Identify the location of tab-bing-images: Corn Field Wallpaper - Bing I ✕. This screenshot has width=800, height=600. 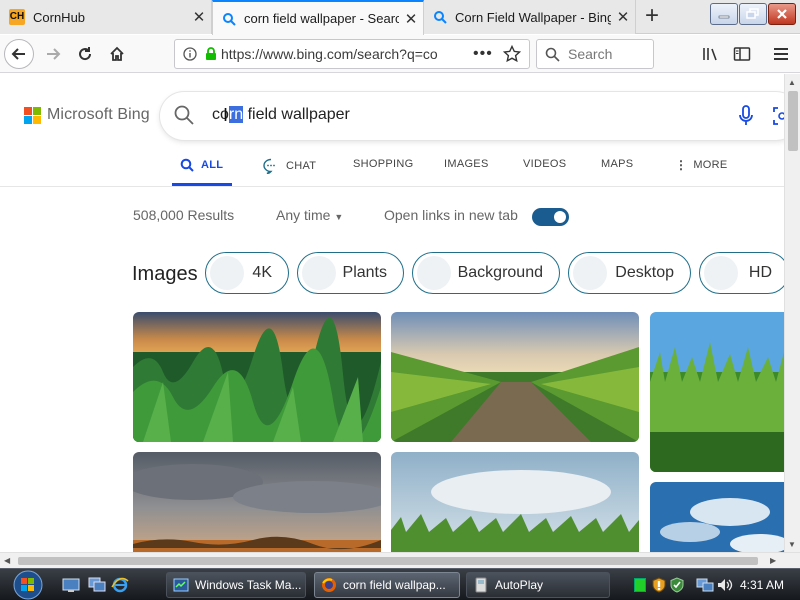
(530, 17).